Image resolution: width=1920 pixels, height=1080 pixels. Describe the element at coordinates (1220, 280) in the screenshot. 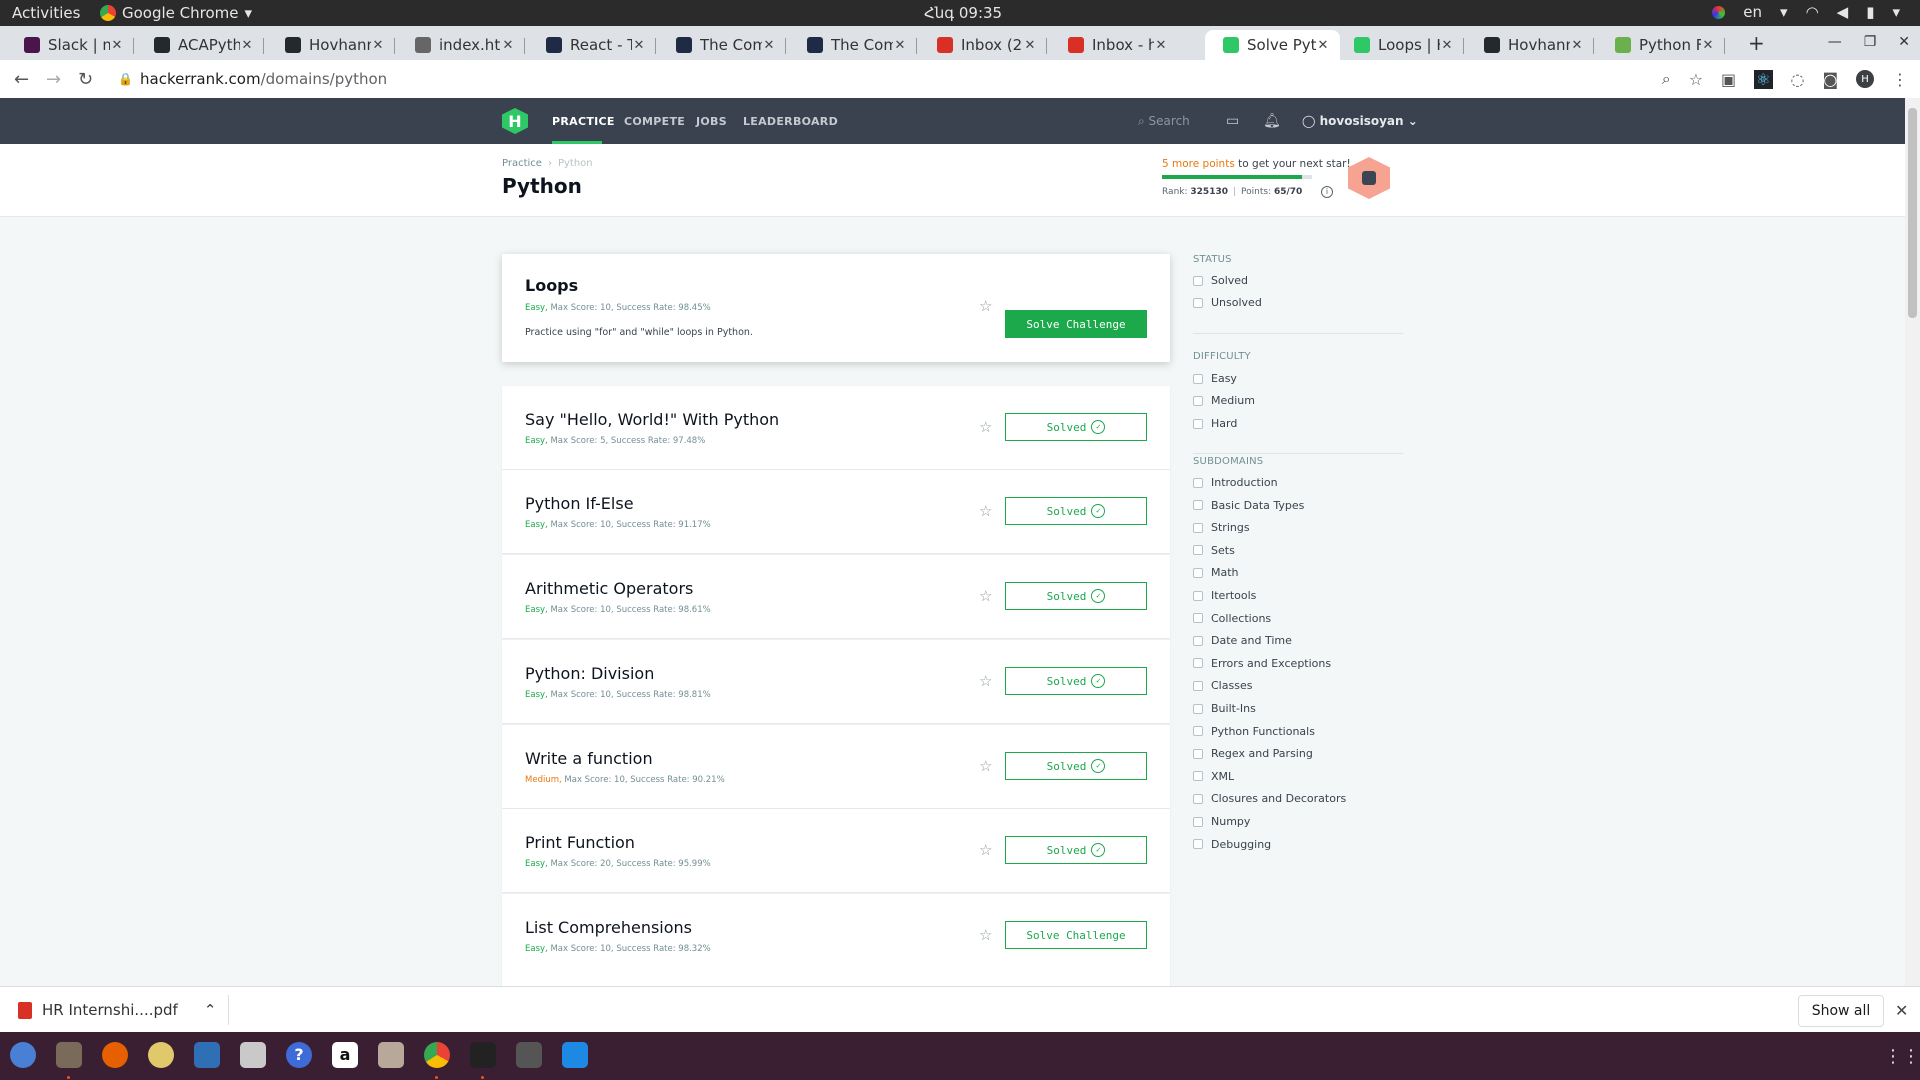

I see `filter-option: Solved` at that location.